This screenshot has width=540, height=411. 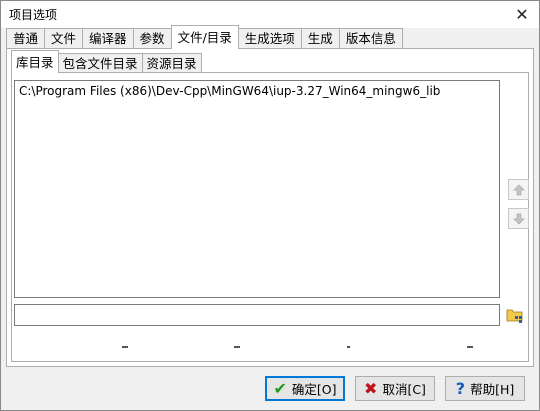 What do you see at coordinates (269, 38) in the screenshot?
I see `tab-build-options: 生成选项` at bounding box center [269, 38].